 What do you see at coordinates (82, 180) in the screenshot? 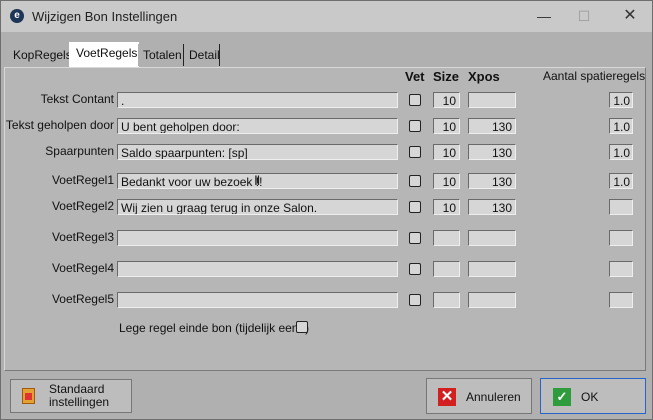
I see `row-label: VoetRegel1` at bounding box center [82, 180].